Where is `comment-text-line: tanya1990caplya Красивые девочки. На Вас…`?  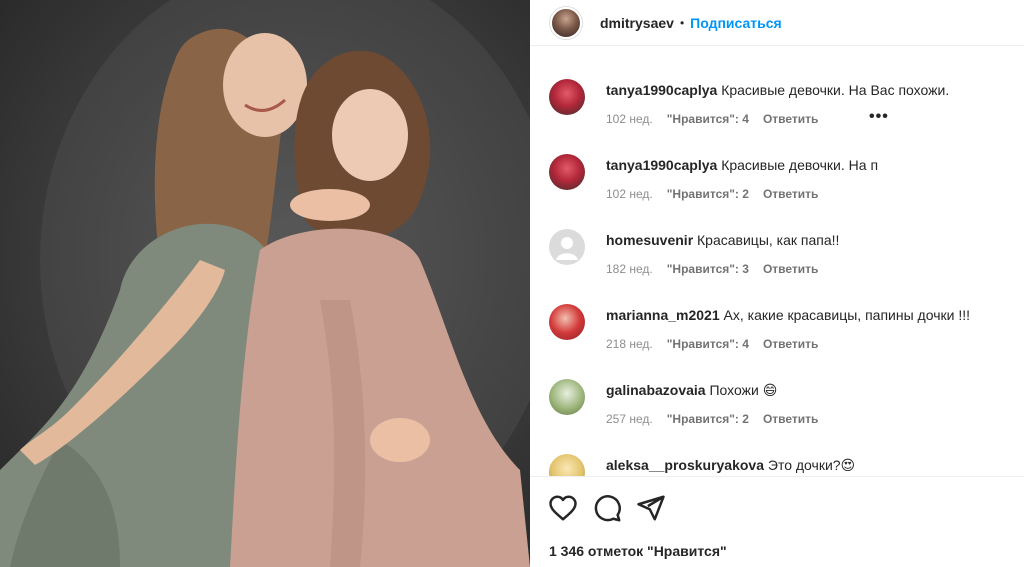
comment-text-line: tanya1990caplya Красивые девочки. На Вас… is located at coordinates (777, 90).